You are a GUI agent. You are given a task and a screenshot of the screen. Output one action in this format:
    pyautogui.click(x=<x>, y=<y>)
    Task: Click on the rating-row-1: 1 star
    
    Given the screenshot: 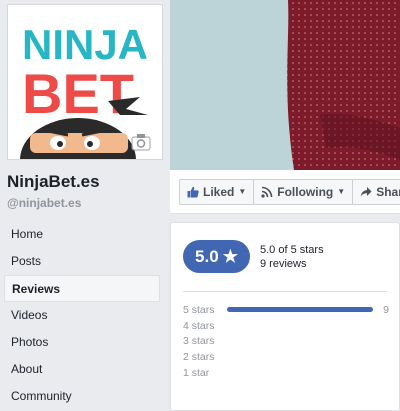 What is the action you would take?
    pyautogui.click(x=286, y=373)
    